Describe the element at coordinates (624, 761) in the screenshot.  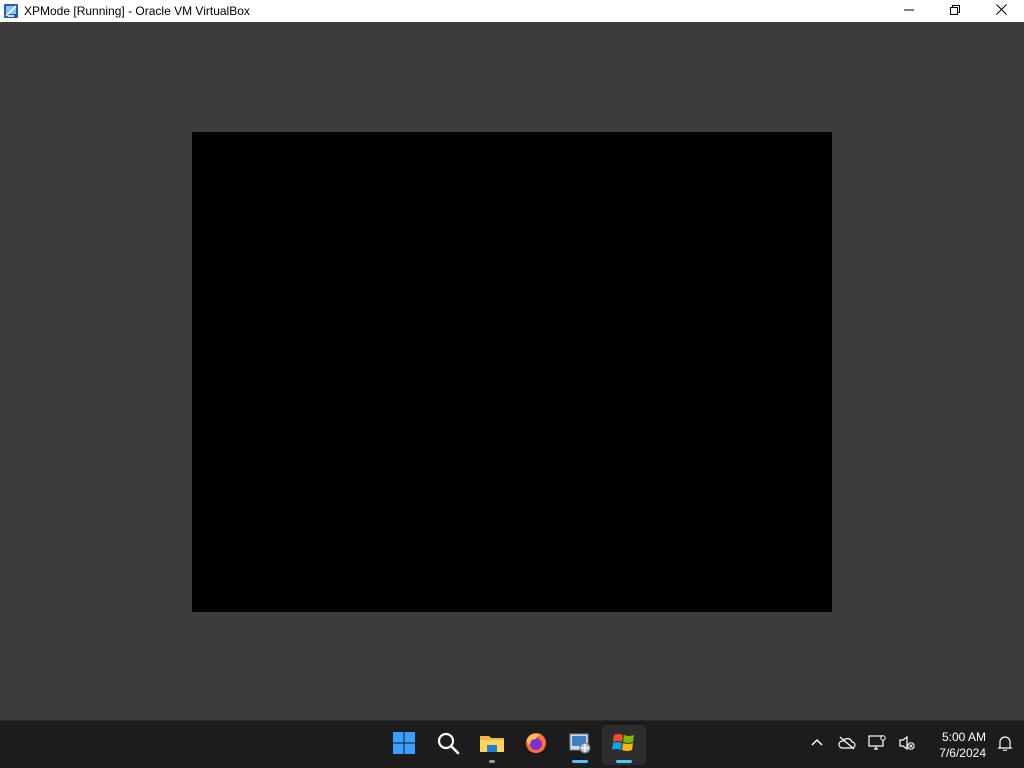
I see `active-indicator` at that location.